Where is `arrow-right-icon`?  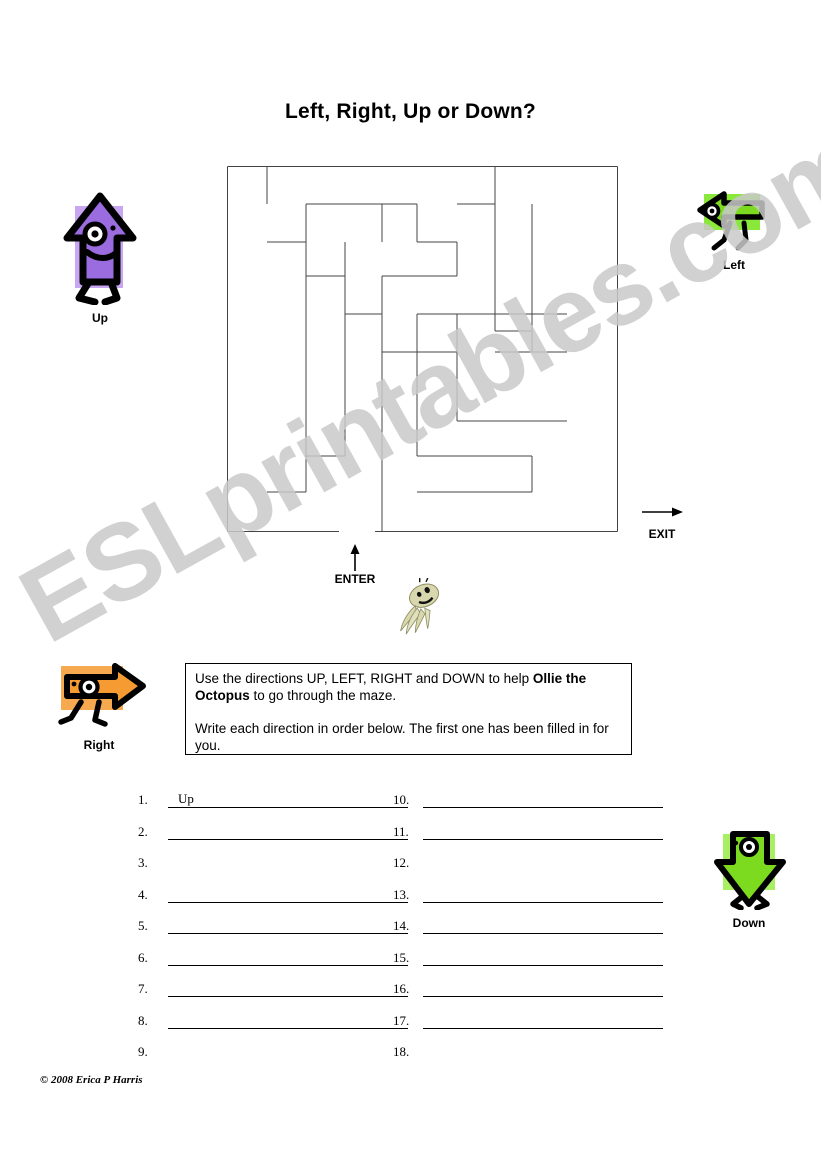 arrow-right-icon is located at coordinates (662, 512).